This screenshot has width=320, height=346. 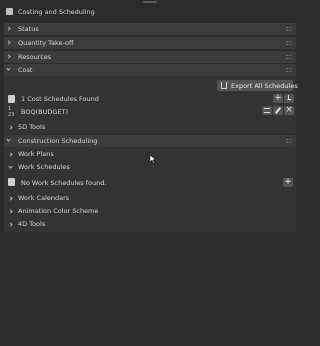 I want to click on delete-cost-schedule-button: ×, so click(x=289, y=110).